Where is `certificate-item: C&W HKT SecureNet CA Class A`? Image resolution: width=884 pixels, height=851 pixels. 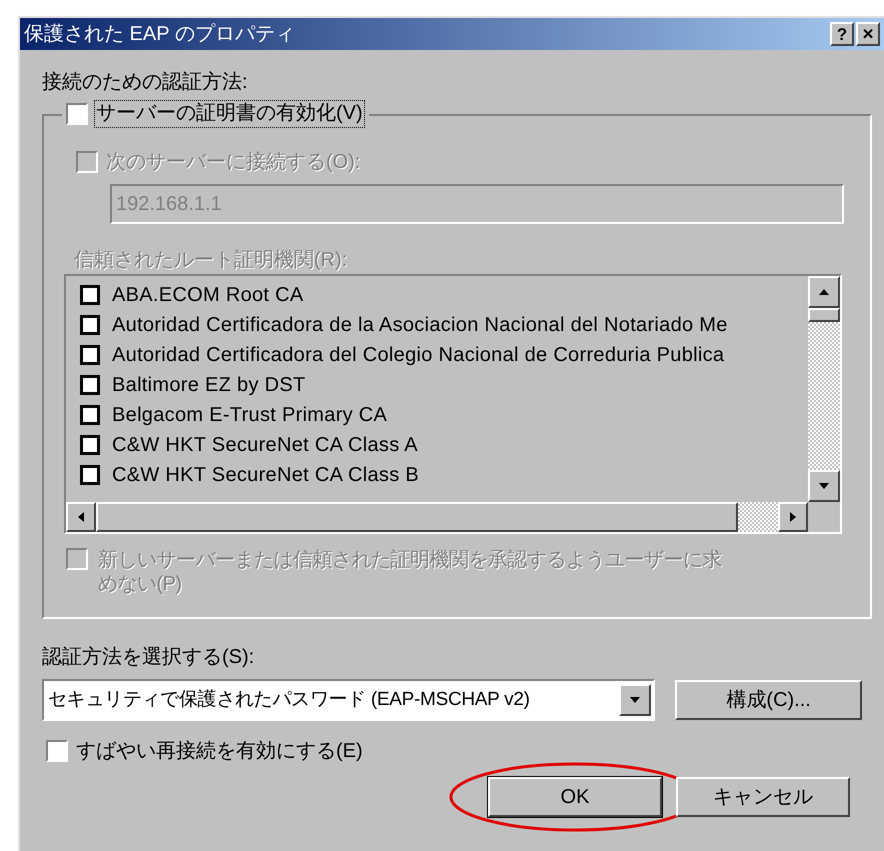
certificate-item: C&W HKT SecureNet CA Class A is located at coordinates (443, 445).